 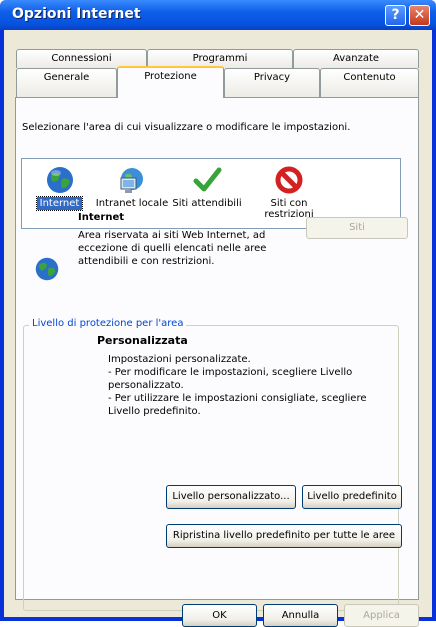 What do you see at coordinates (289, 203) in the screenshot?
I see `zone-restricted-label-1: Siti con` at bounding box center [289, 203].